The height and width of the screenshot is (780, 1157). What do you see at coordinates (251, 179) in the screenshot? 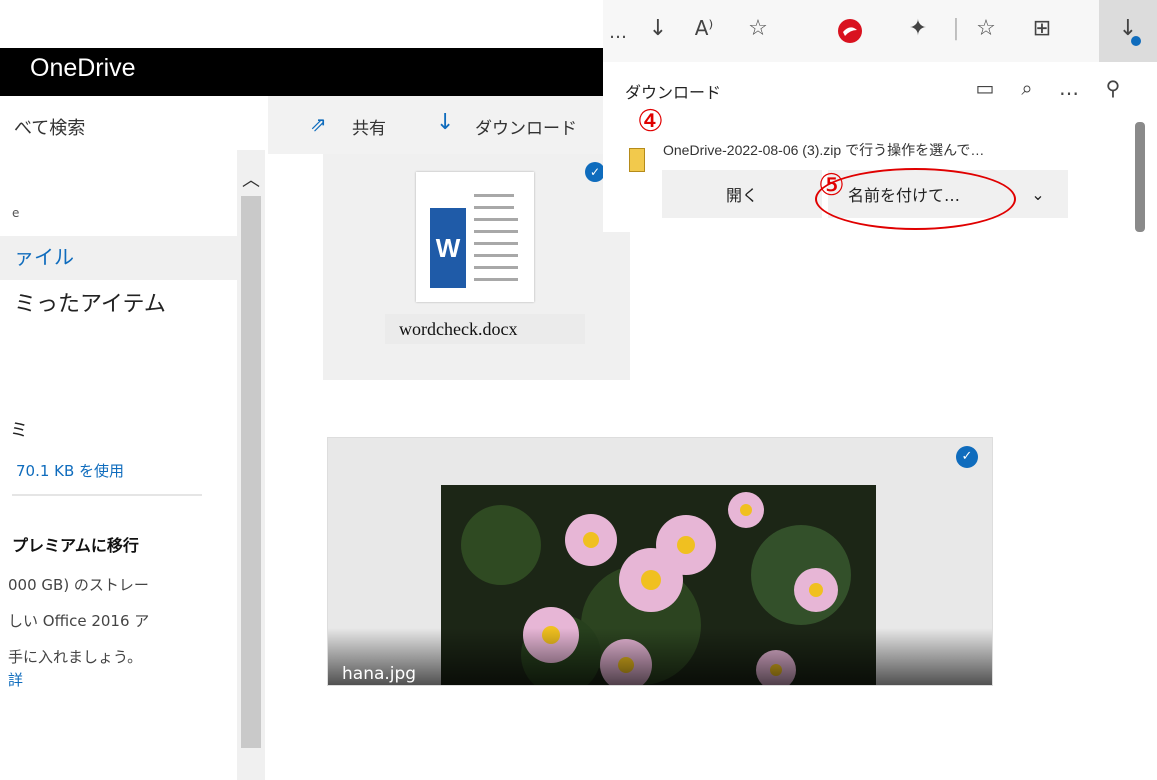
I see `scroll-up-icon: ︿` at bounding box center [251, 179].